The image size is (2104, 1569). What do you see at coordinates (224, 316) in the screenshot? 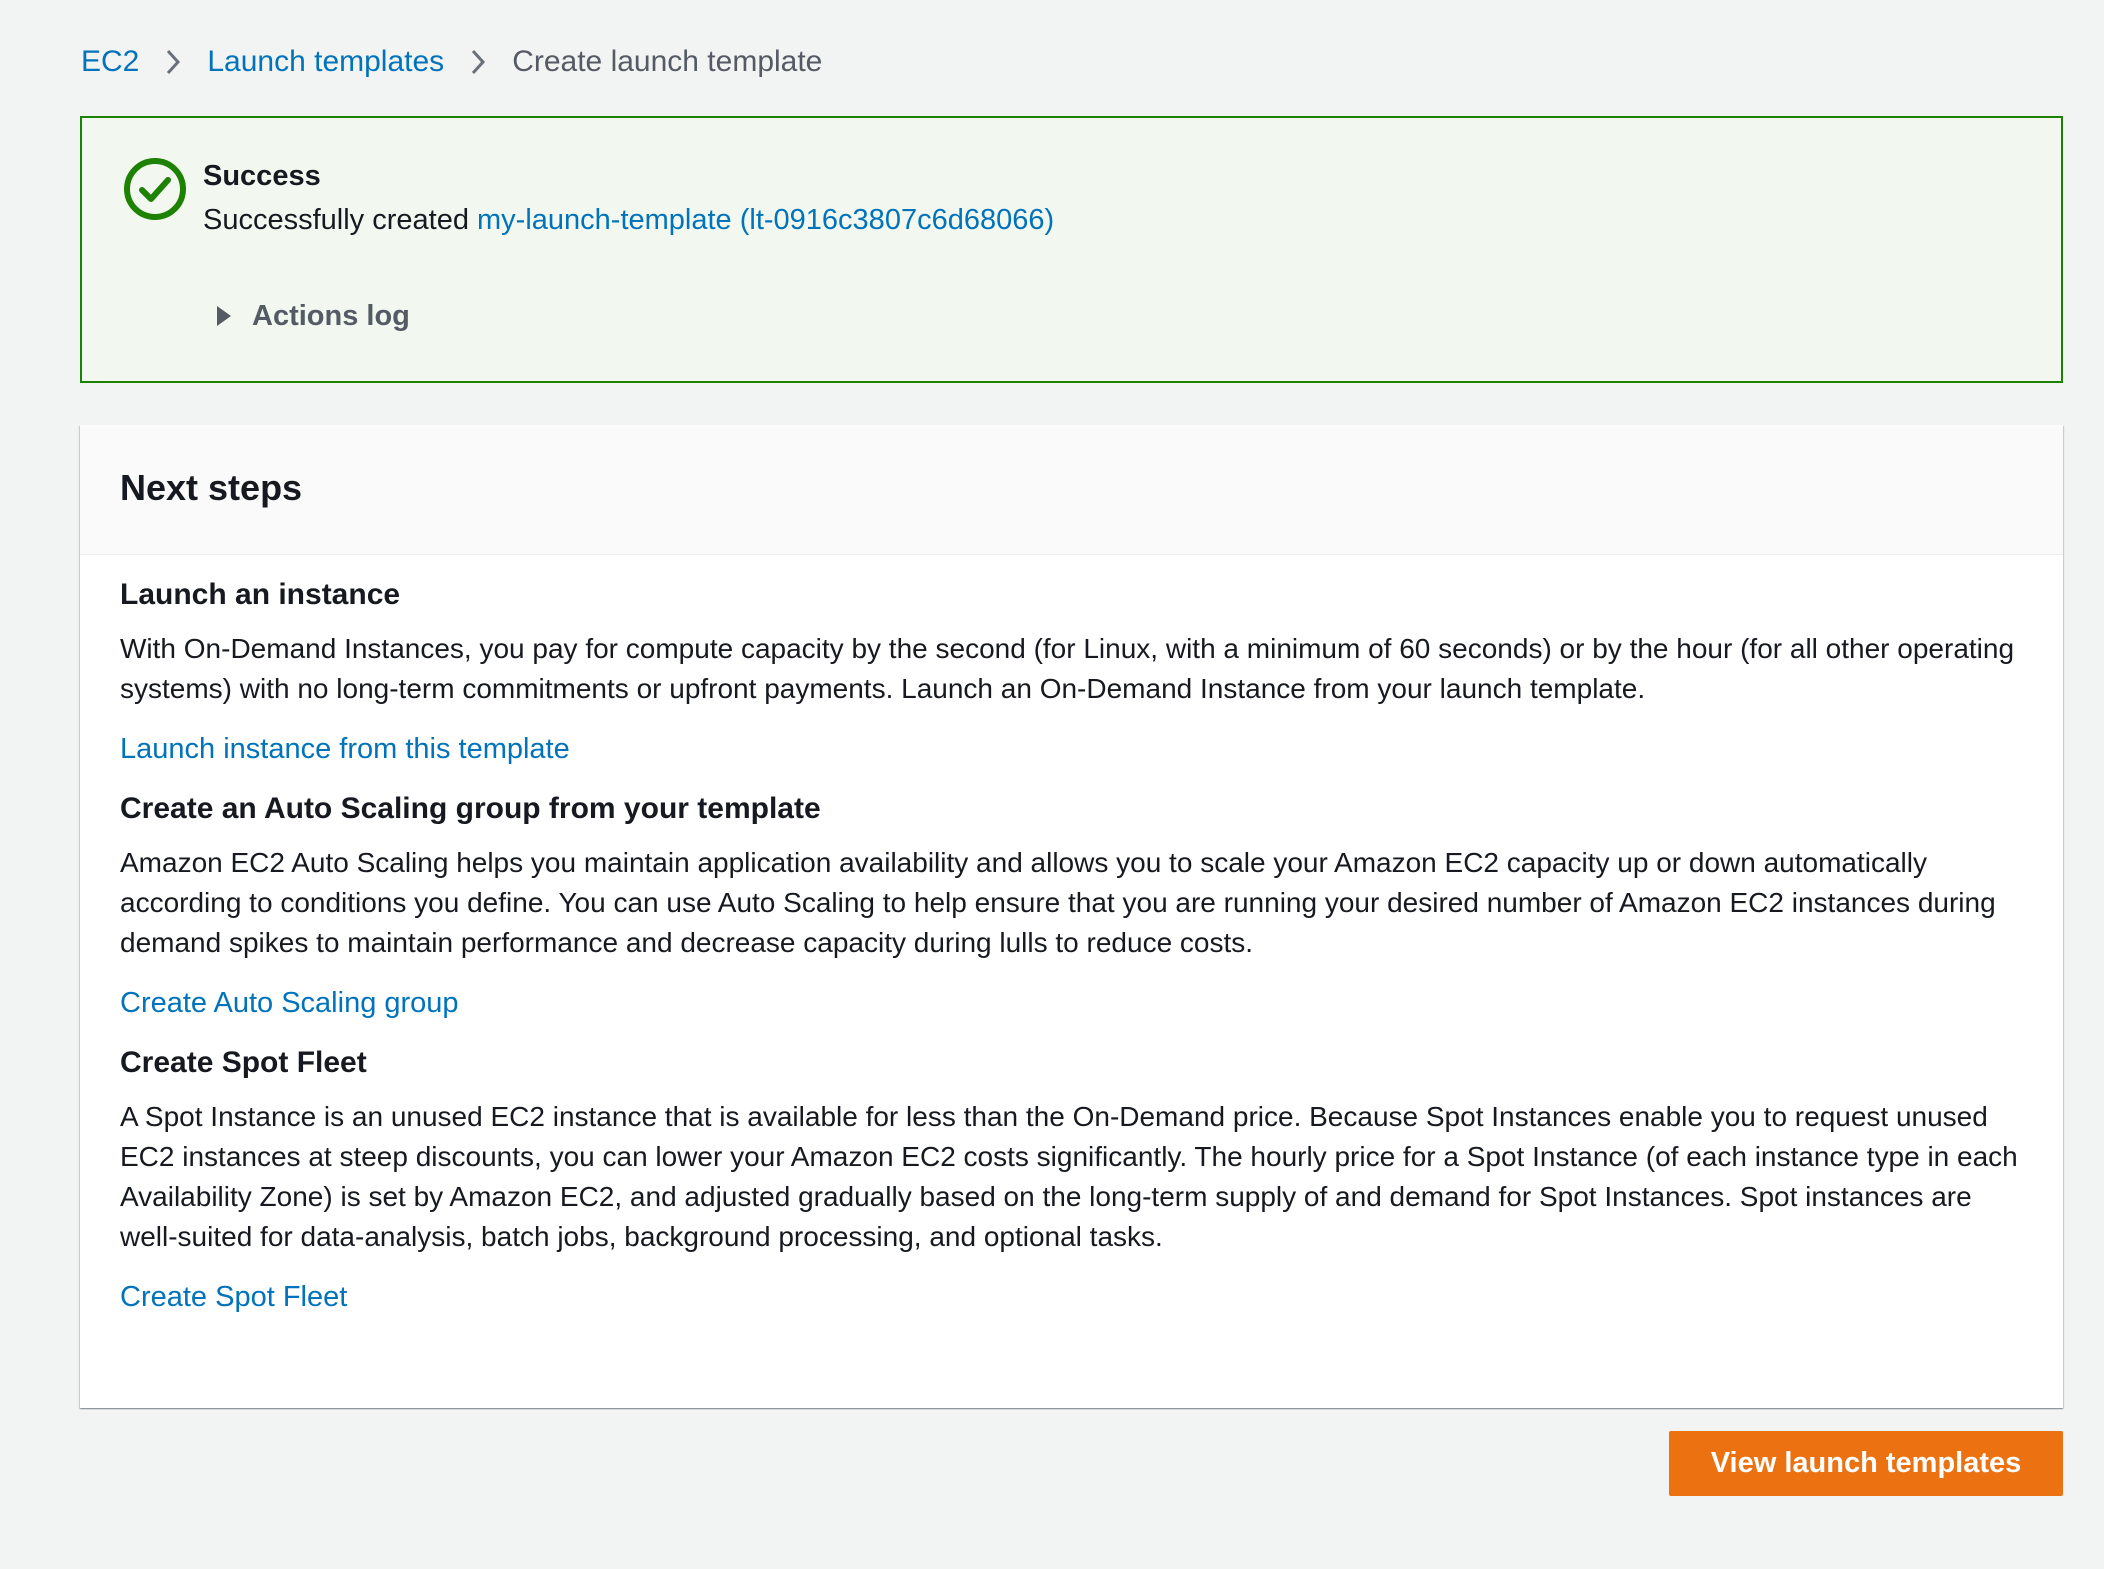
I see `caret-right-icon` at bounding box center [224, 316].